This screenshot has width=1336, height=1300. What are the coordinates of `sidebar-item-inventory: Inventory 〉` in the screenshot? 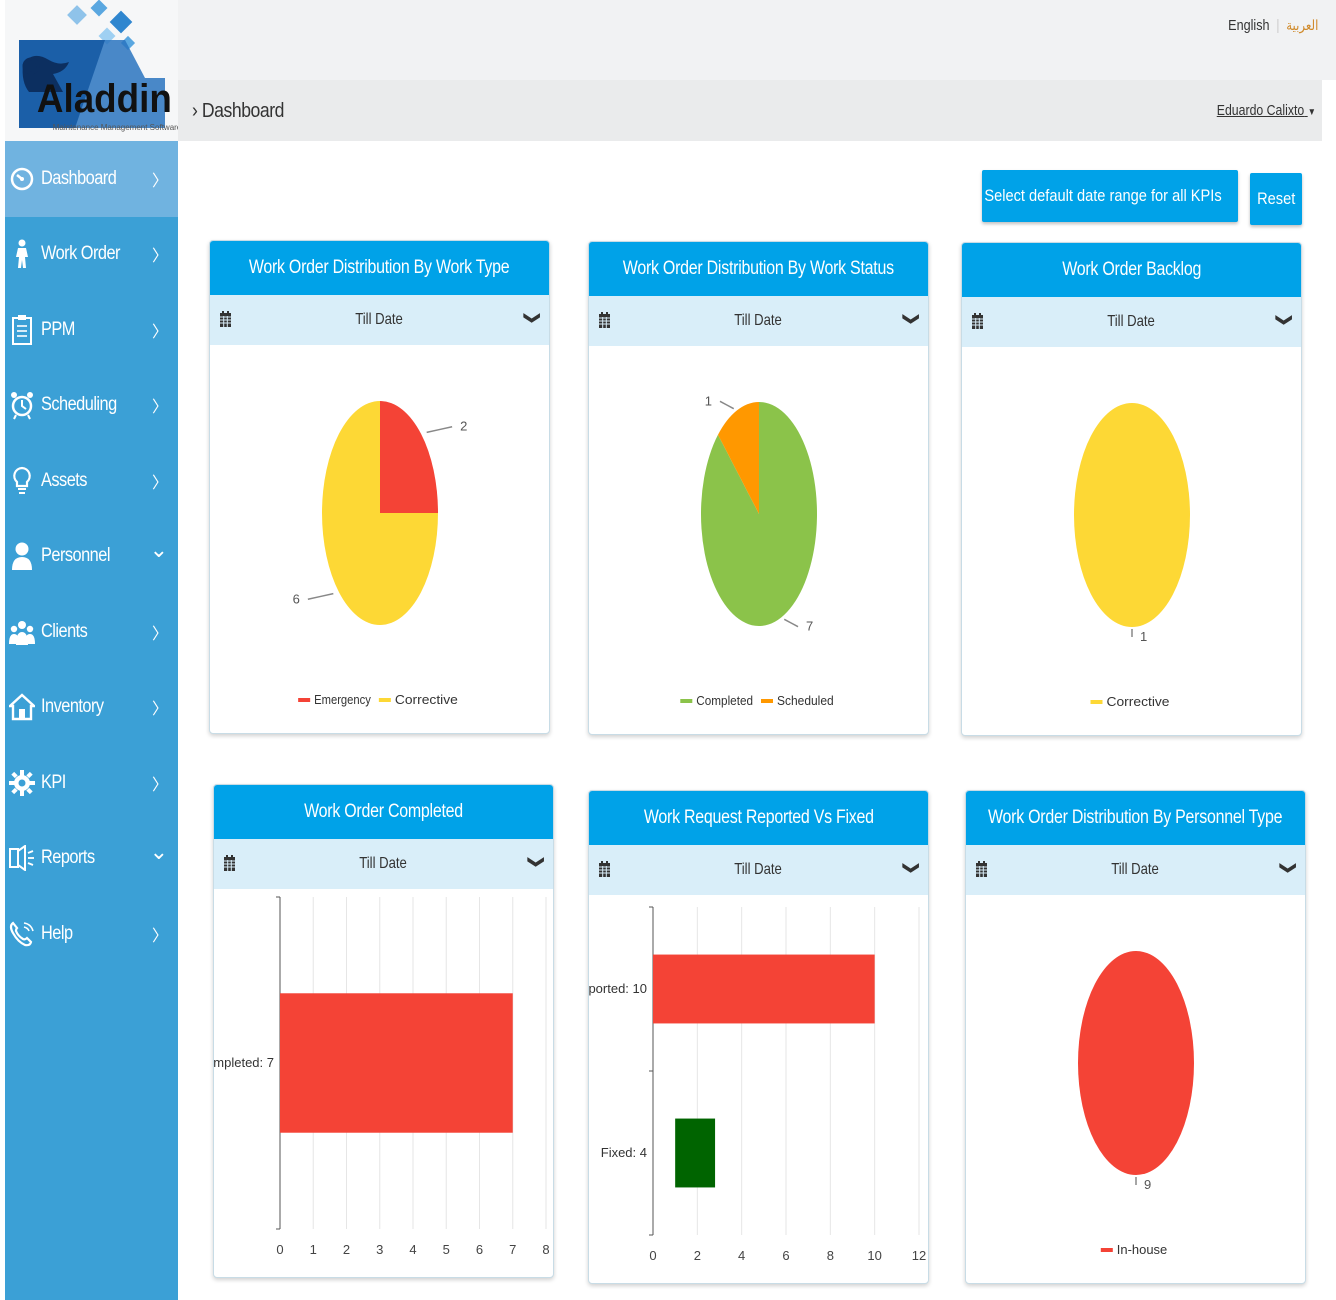 It's located at (91, 708).